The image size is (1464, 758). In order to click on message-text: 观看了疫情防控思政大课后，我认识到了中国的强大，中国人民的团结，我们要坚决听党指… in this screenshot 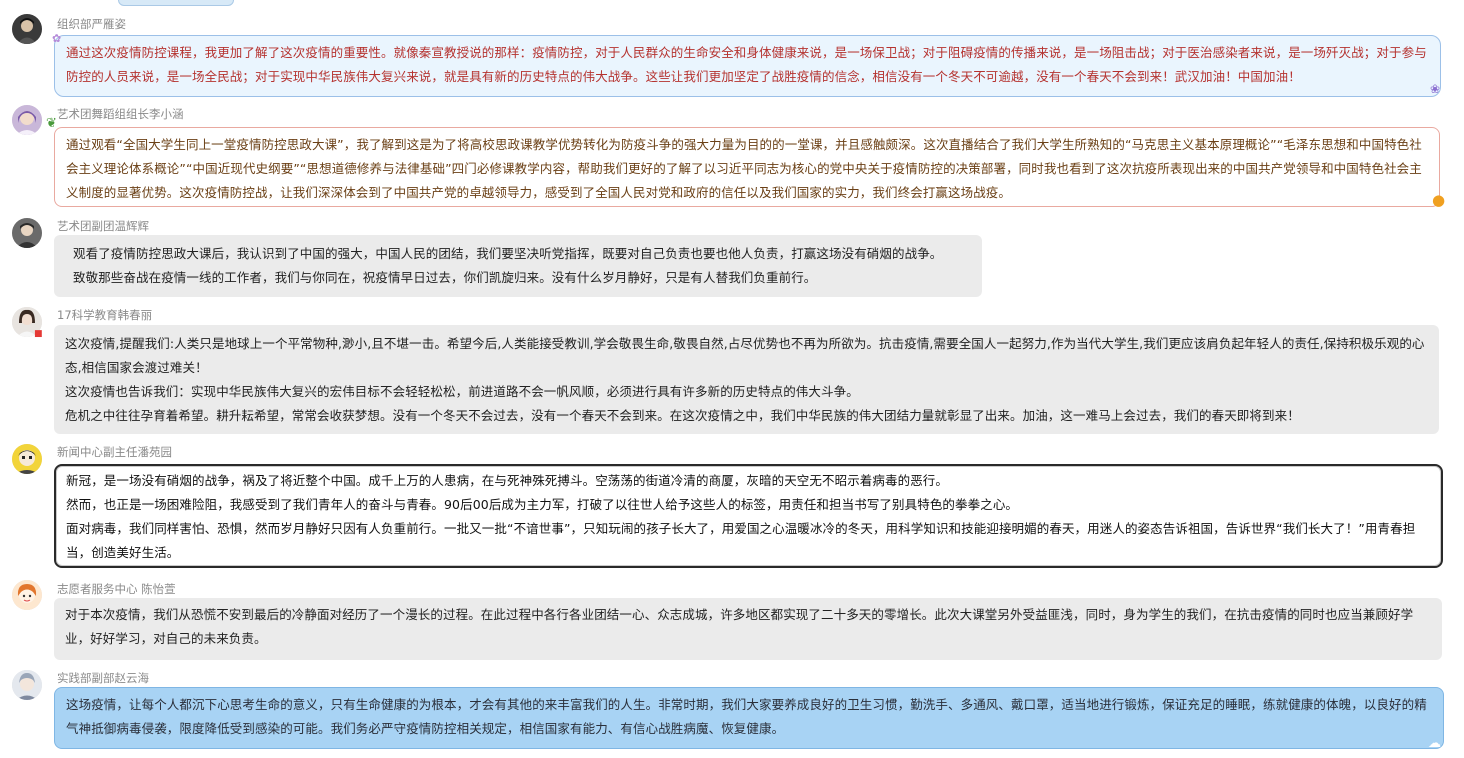, I will do `click(508, 253)`.